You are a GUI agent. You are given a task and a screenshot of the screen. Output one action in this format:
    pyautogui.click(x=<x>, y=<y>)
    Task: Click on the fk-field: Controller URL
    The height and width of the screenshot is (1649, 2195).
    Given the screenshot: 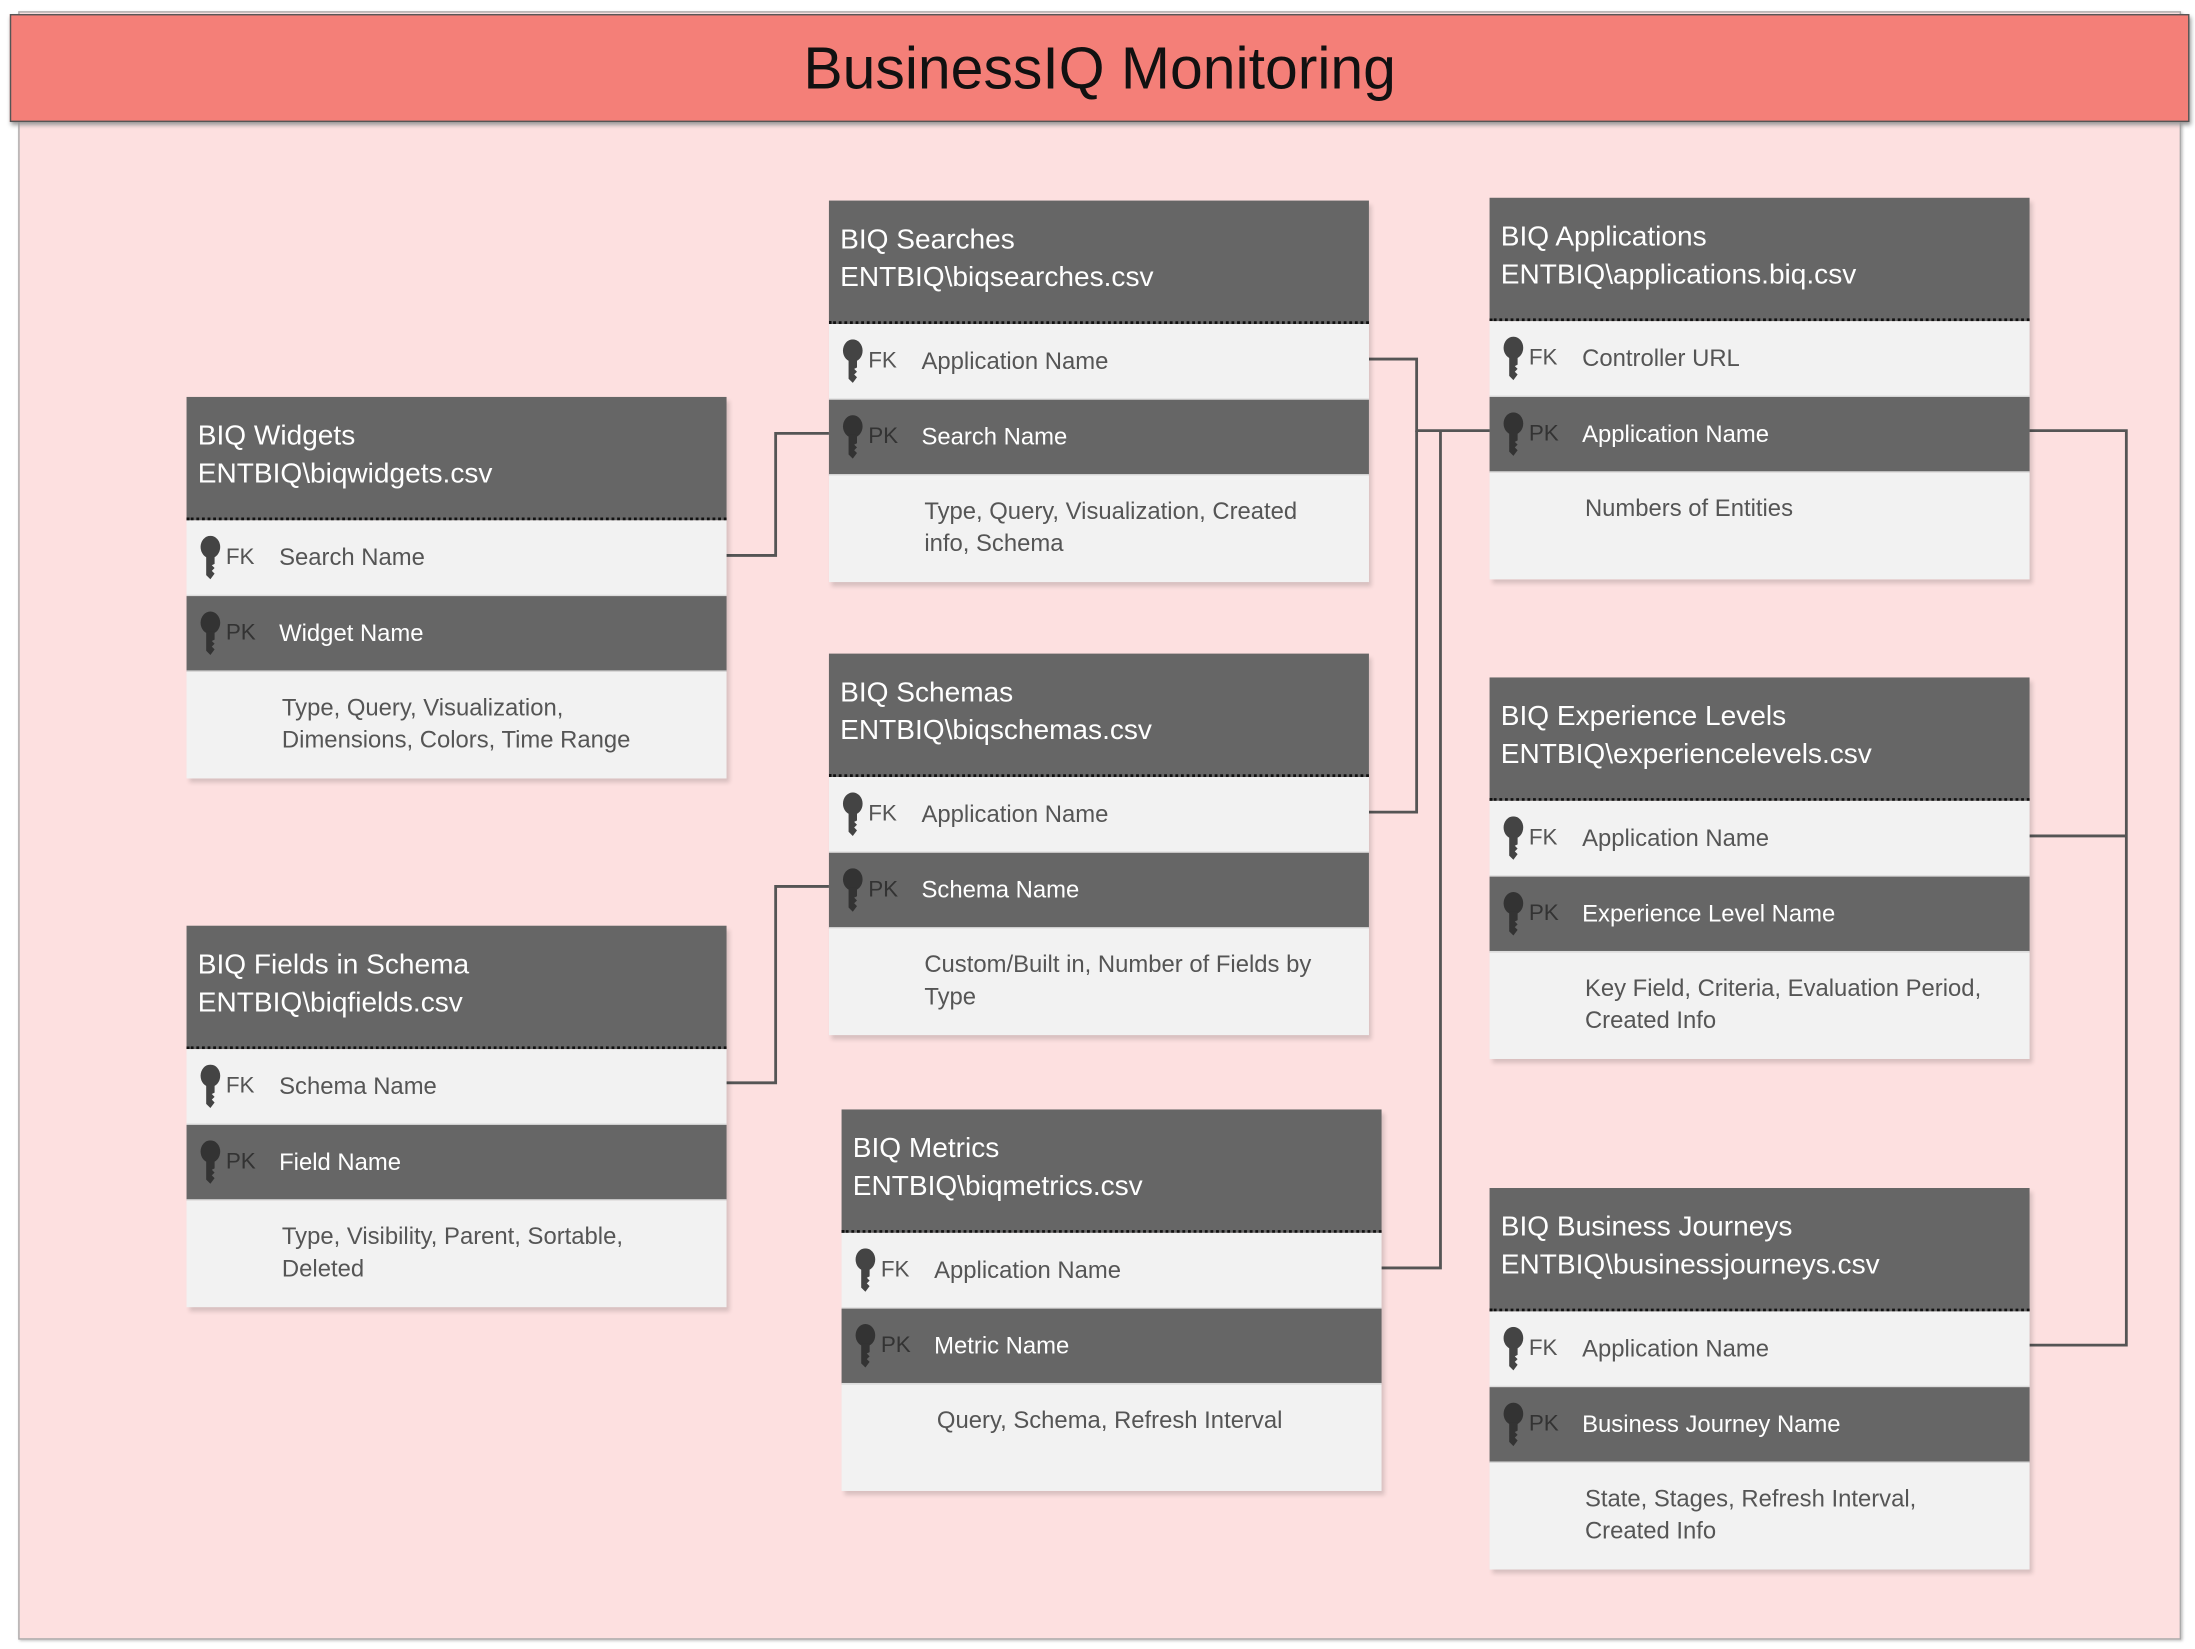 What is the action you would take?
    pyautogui.click(x=1661, y=357)
    